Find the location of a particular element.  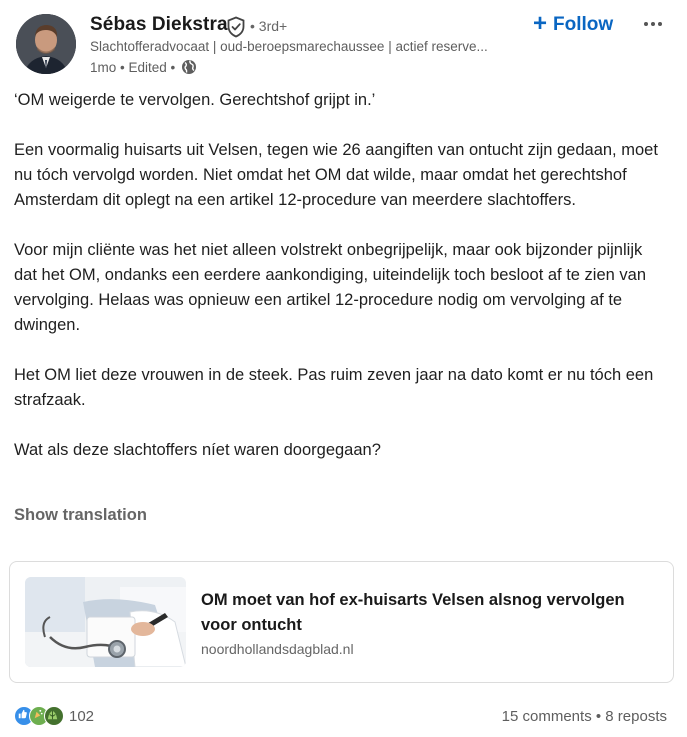

globe-icon is located at coordinates (189, 67).